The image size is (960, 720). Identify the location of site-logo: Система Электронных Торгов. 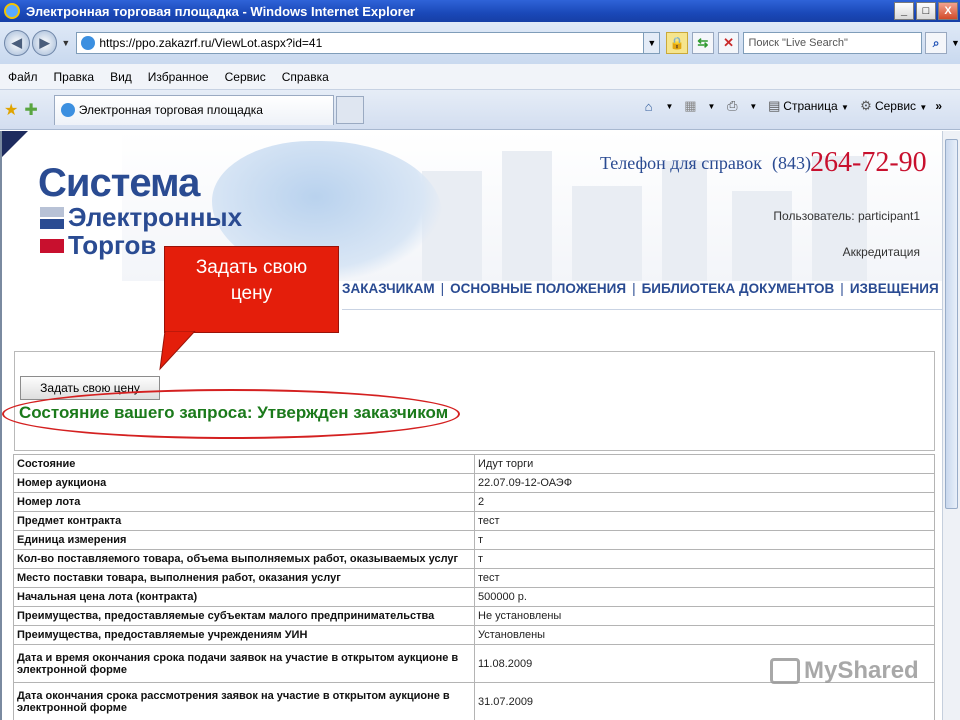
(140, 211).